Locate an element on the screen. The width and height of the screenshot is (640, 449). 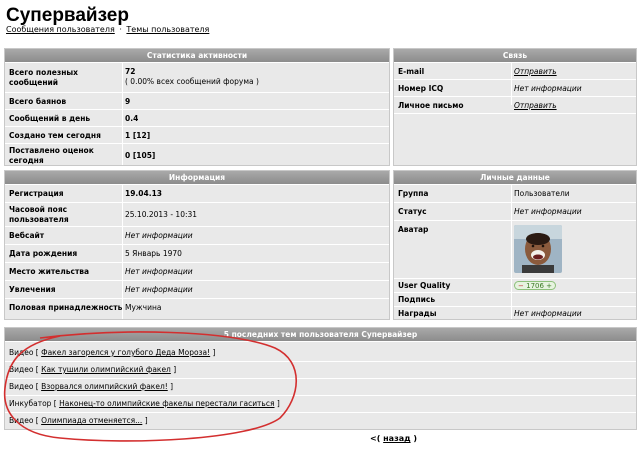
personal-value: Пользователи is located at coordinates (542, 193).